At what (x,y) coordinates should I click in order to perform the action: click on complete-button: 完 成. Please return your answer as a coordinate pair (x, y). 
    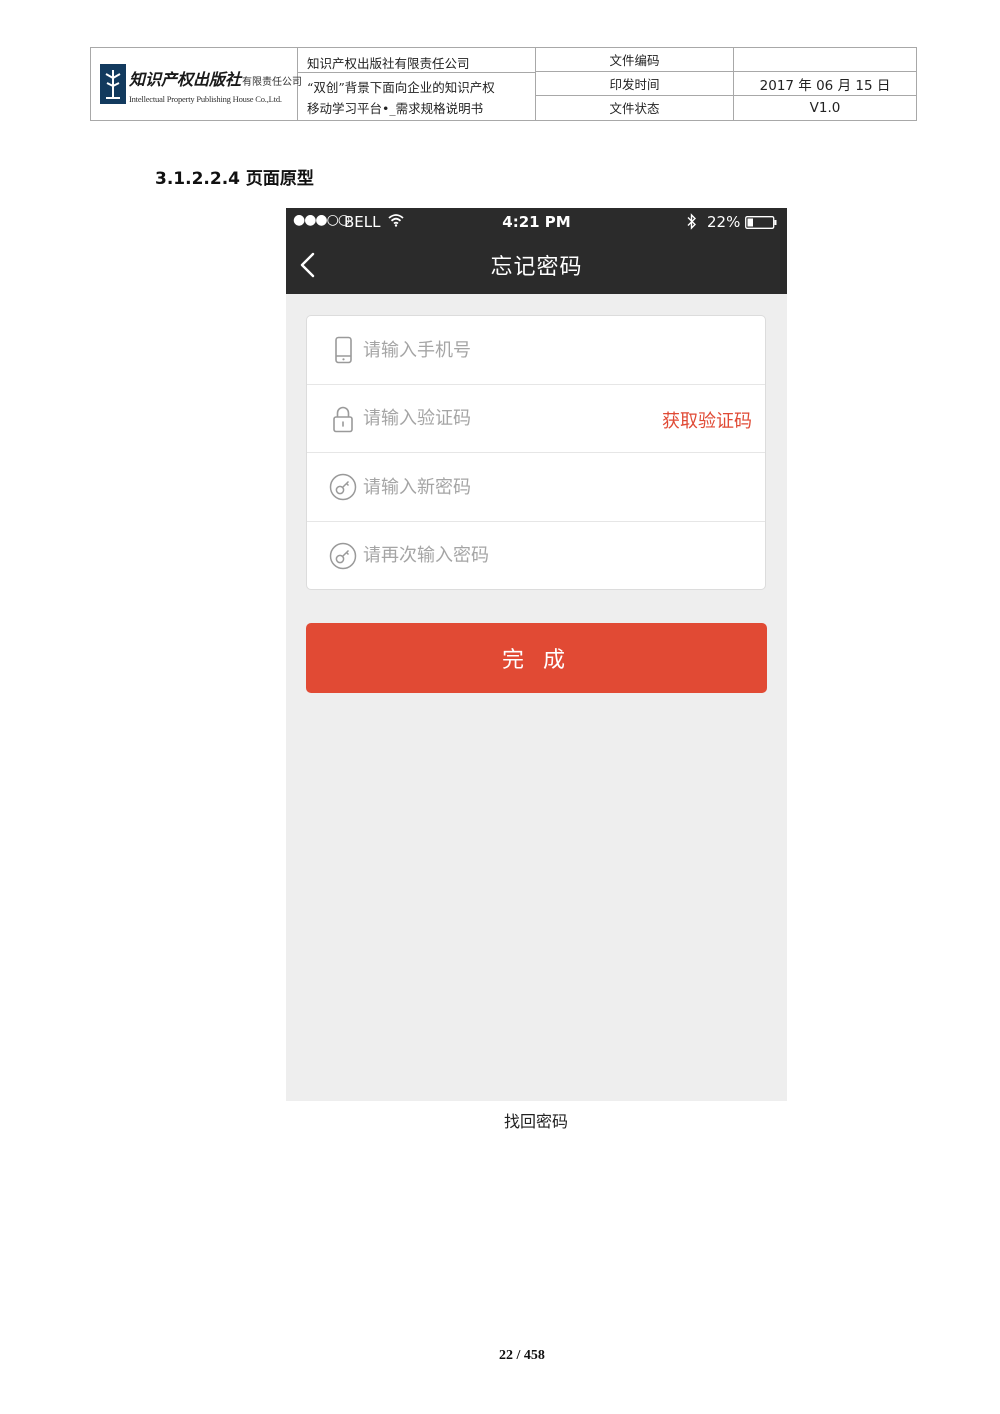
    Looking at the image, I should click on (536, 658).